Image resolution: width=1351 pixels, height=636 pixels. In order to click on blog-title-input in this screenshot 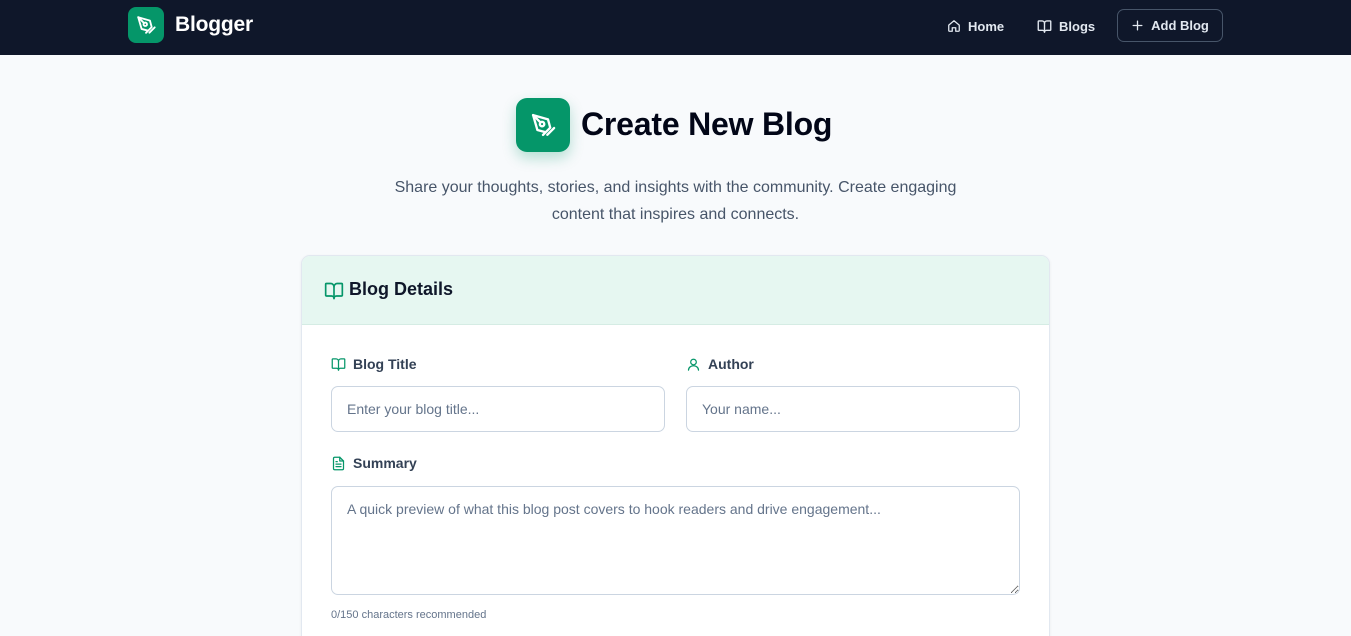, I will do `click(498, 409)`.